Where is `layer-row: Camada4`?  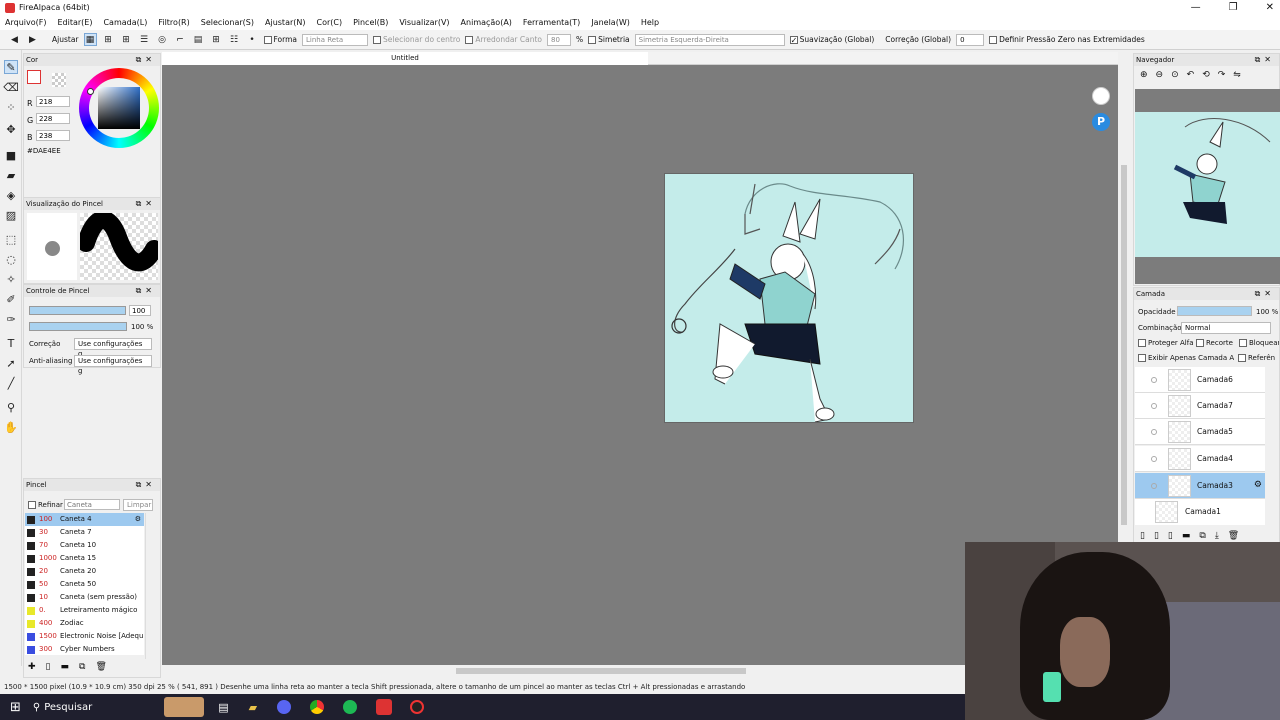
layer-row: Camada4 is located at coordinates (1200, 459).